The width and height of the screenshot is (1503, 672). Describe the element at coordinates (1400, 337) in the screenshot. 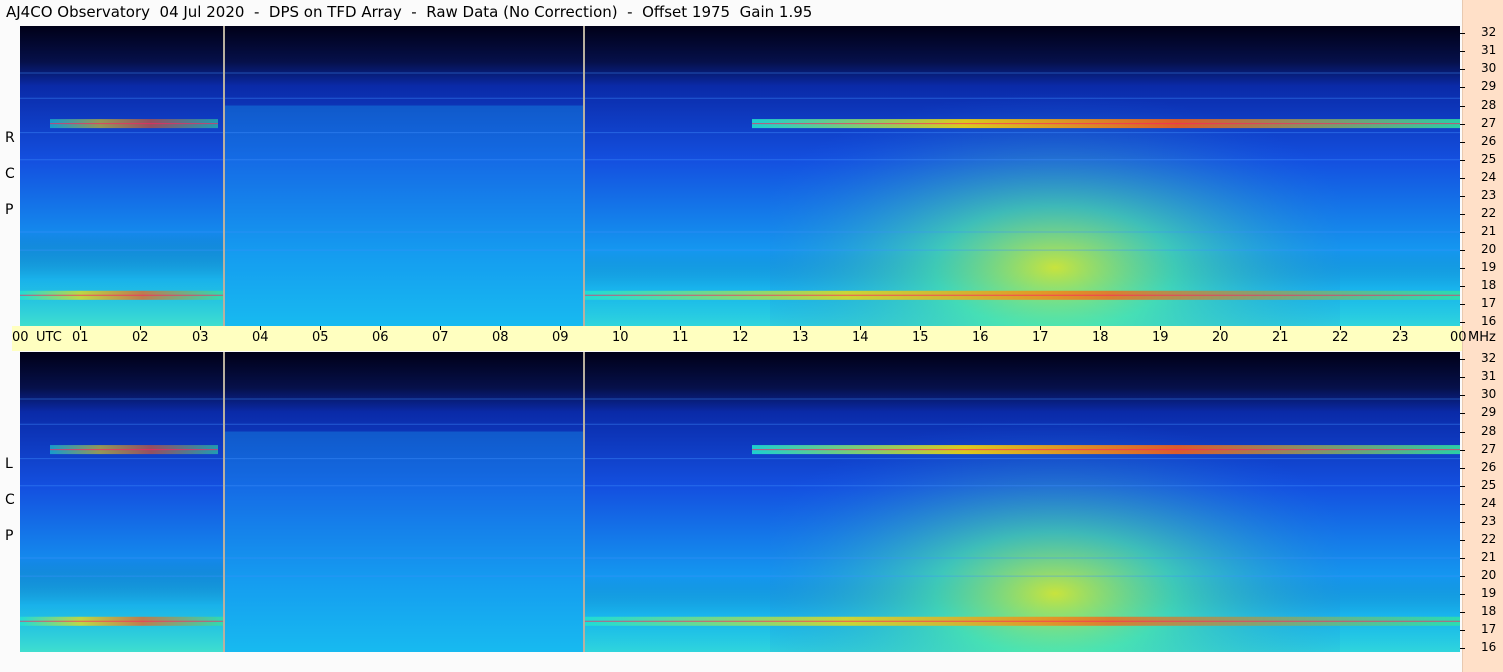

I see `utc-hour-label: 23` at that location.